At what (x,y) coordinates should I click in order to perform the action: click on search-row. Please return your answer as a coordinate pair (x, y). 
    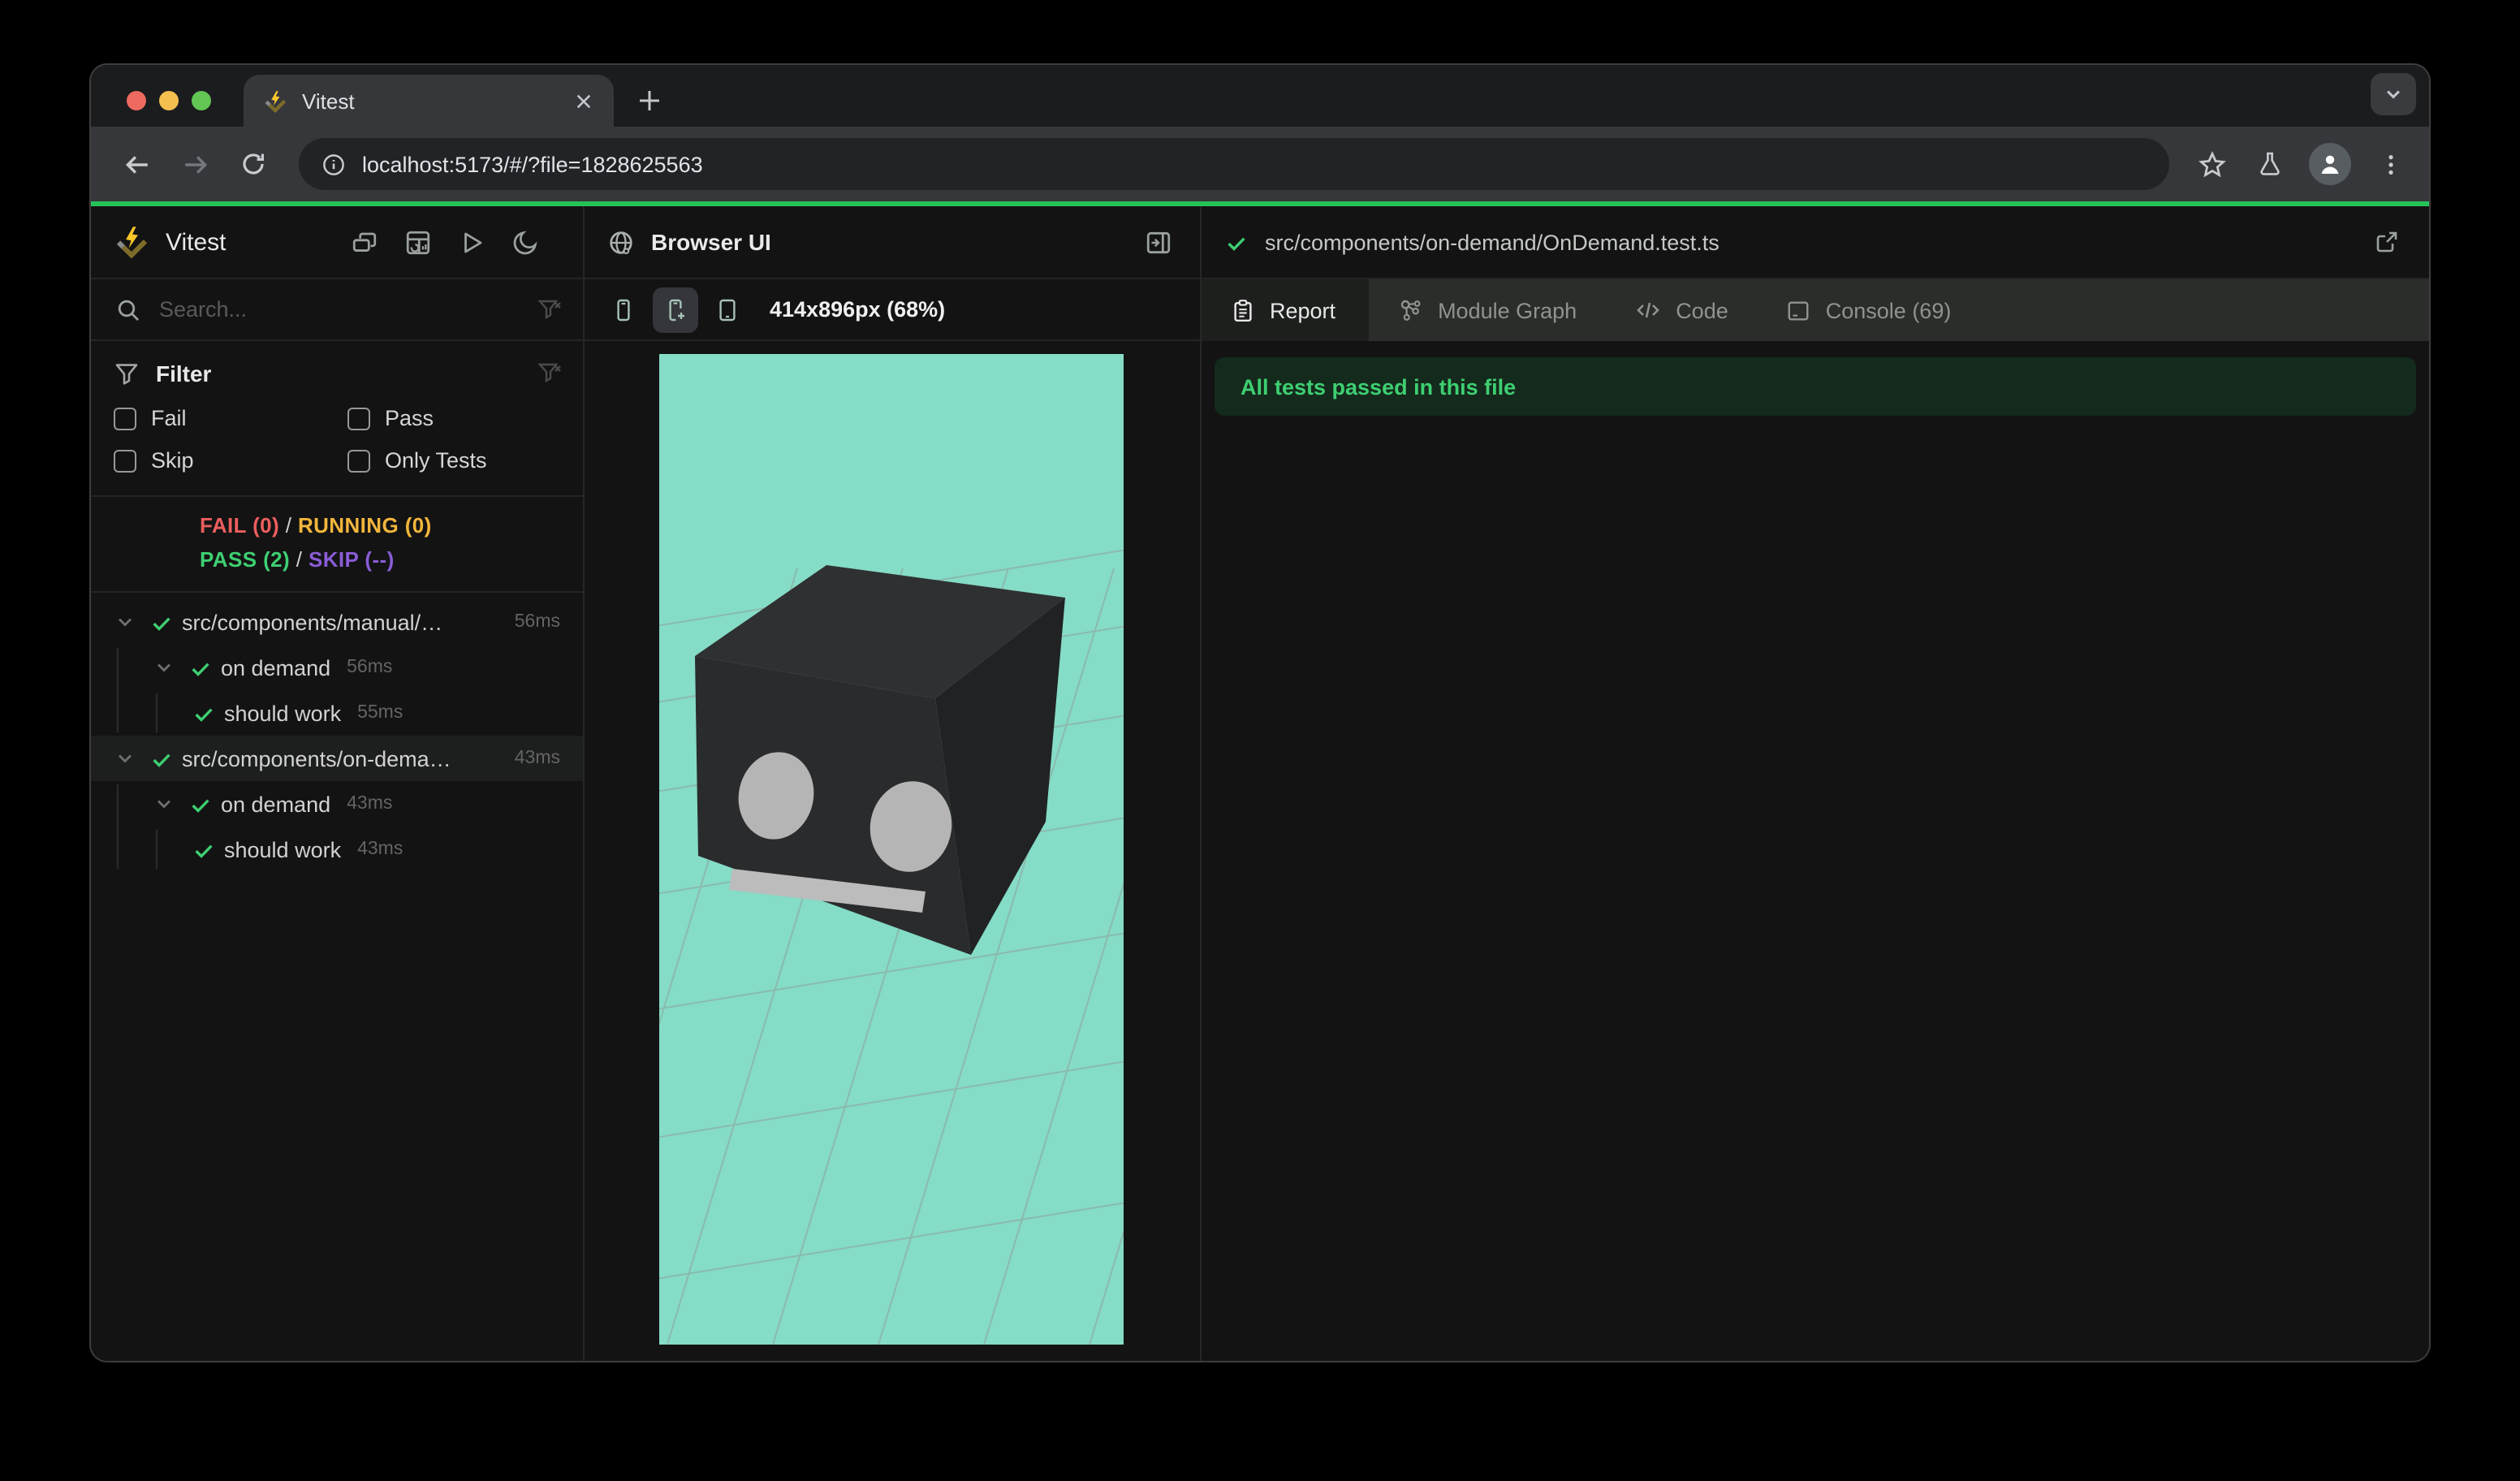
    Looking at the image, I should click on (337, 310).